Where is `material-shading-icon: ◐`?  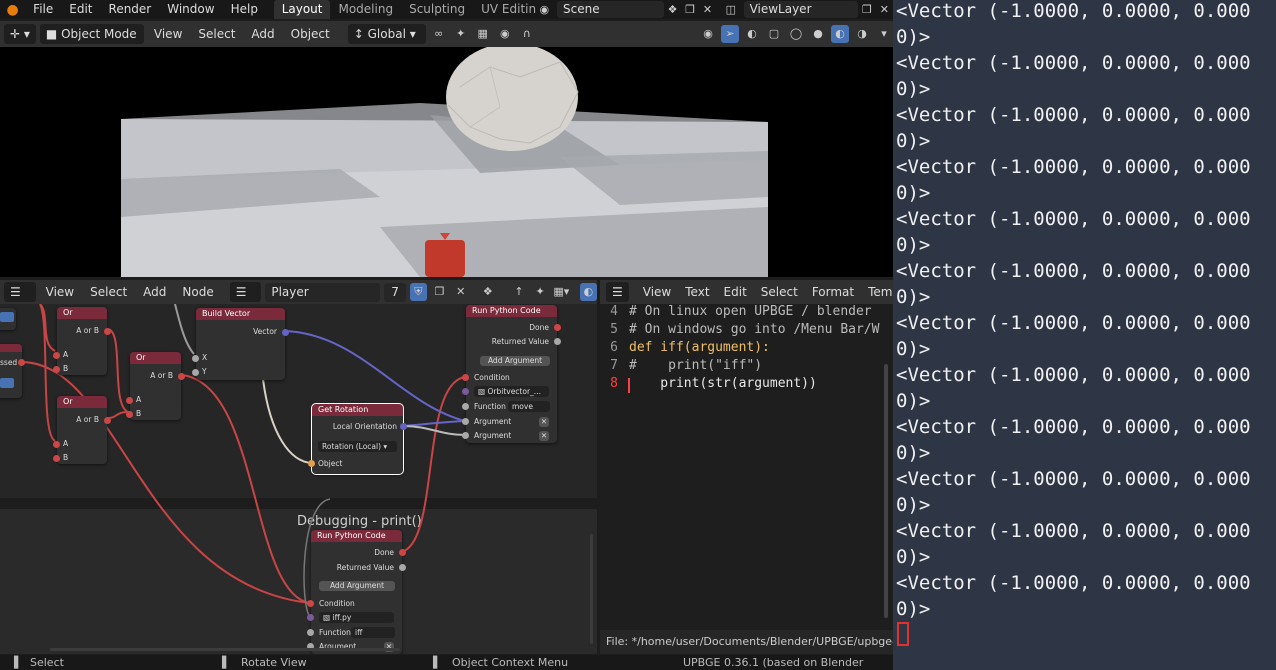 material-shading-icon: ◐ is located at coordinates (840, 34).